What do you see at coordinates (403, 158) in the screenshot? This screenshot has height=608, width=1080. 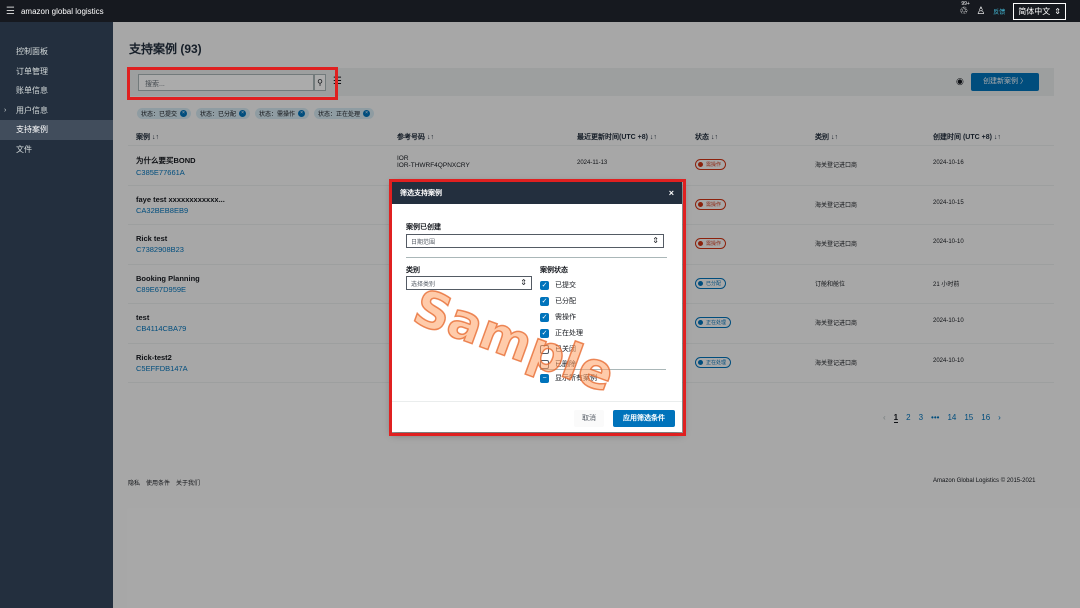 I see `reference-type: IOR` at bounding box center [403, 158].